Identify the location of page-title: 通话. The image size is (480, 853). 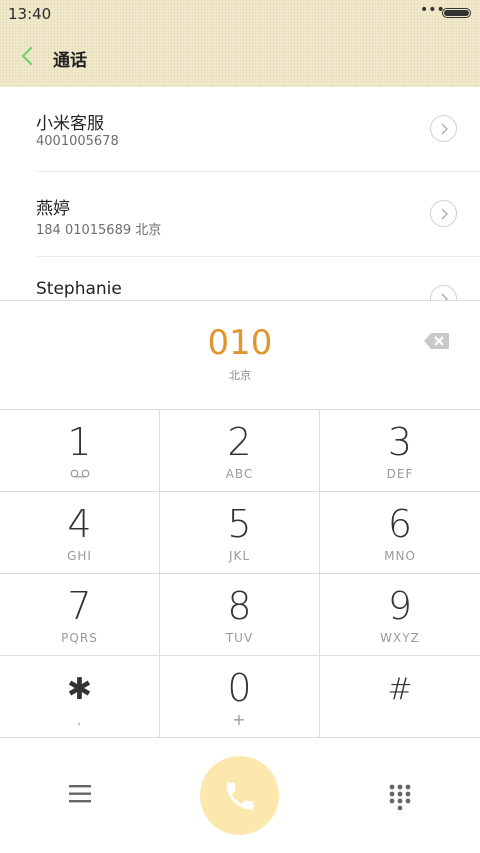
(70, 61).